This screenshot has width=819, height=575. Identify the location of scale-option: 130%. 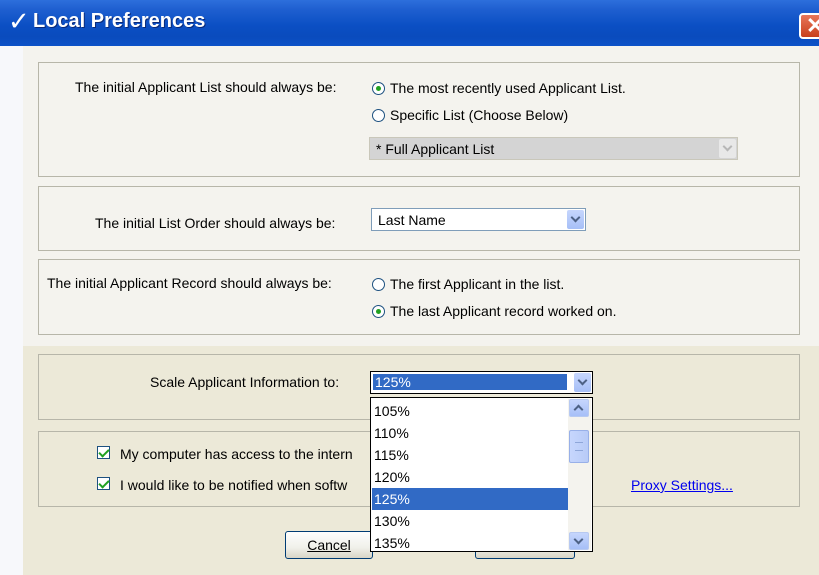
(470, 521).